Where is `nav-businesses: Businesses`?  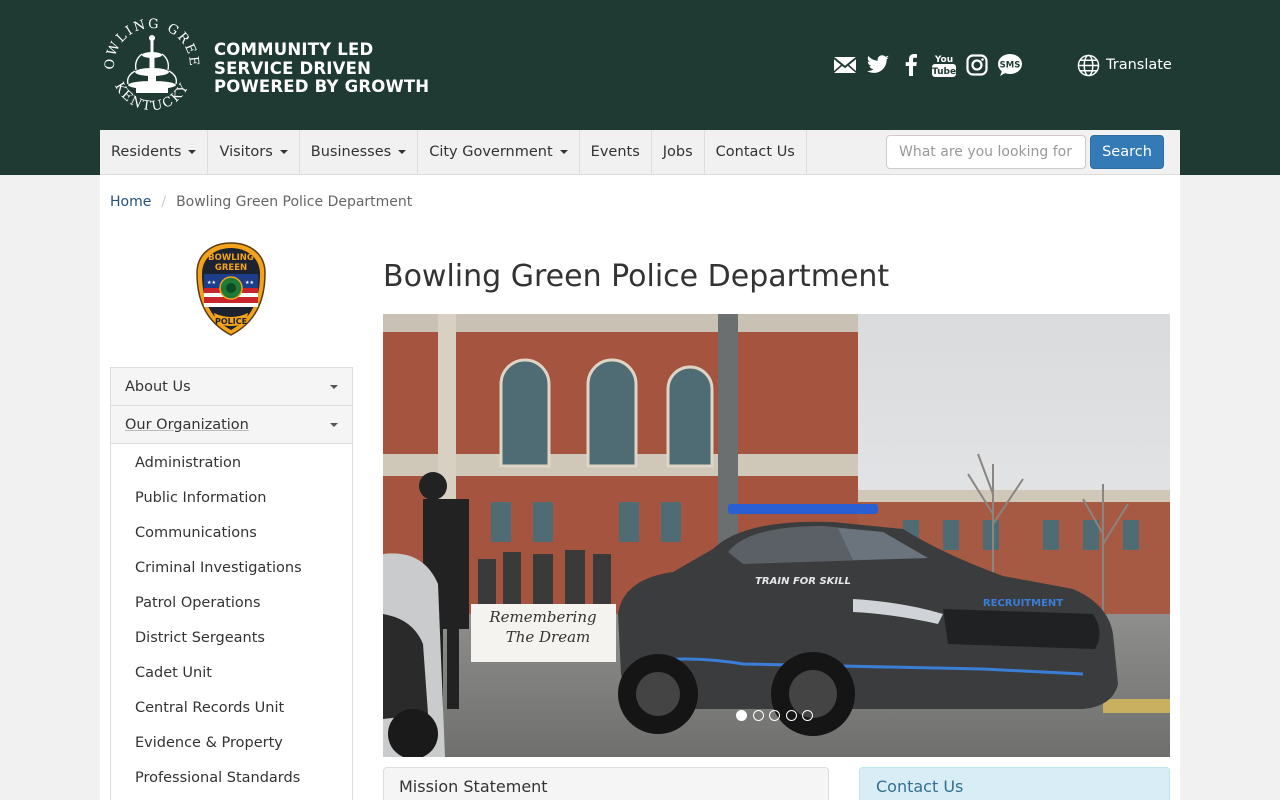
nav-businesses: Businesses is located at coordinates (359, 152).